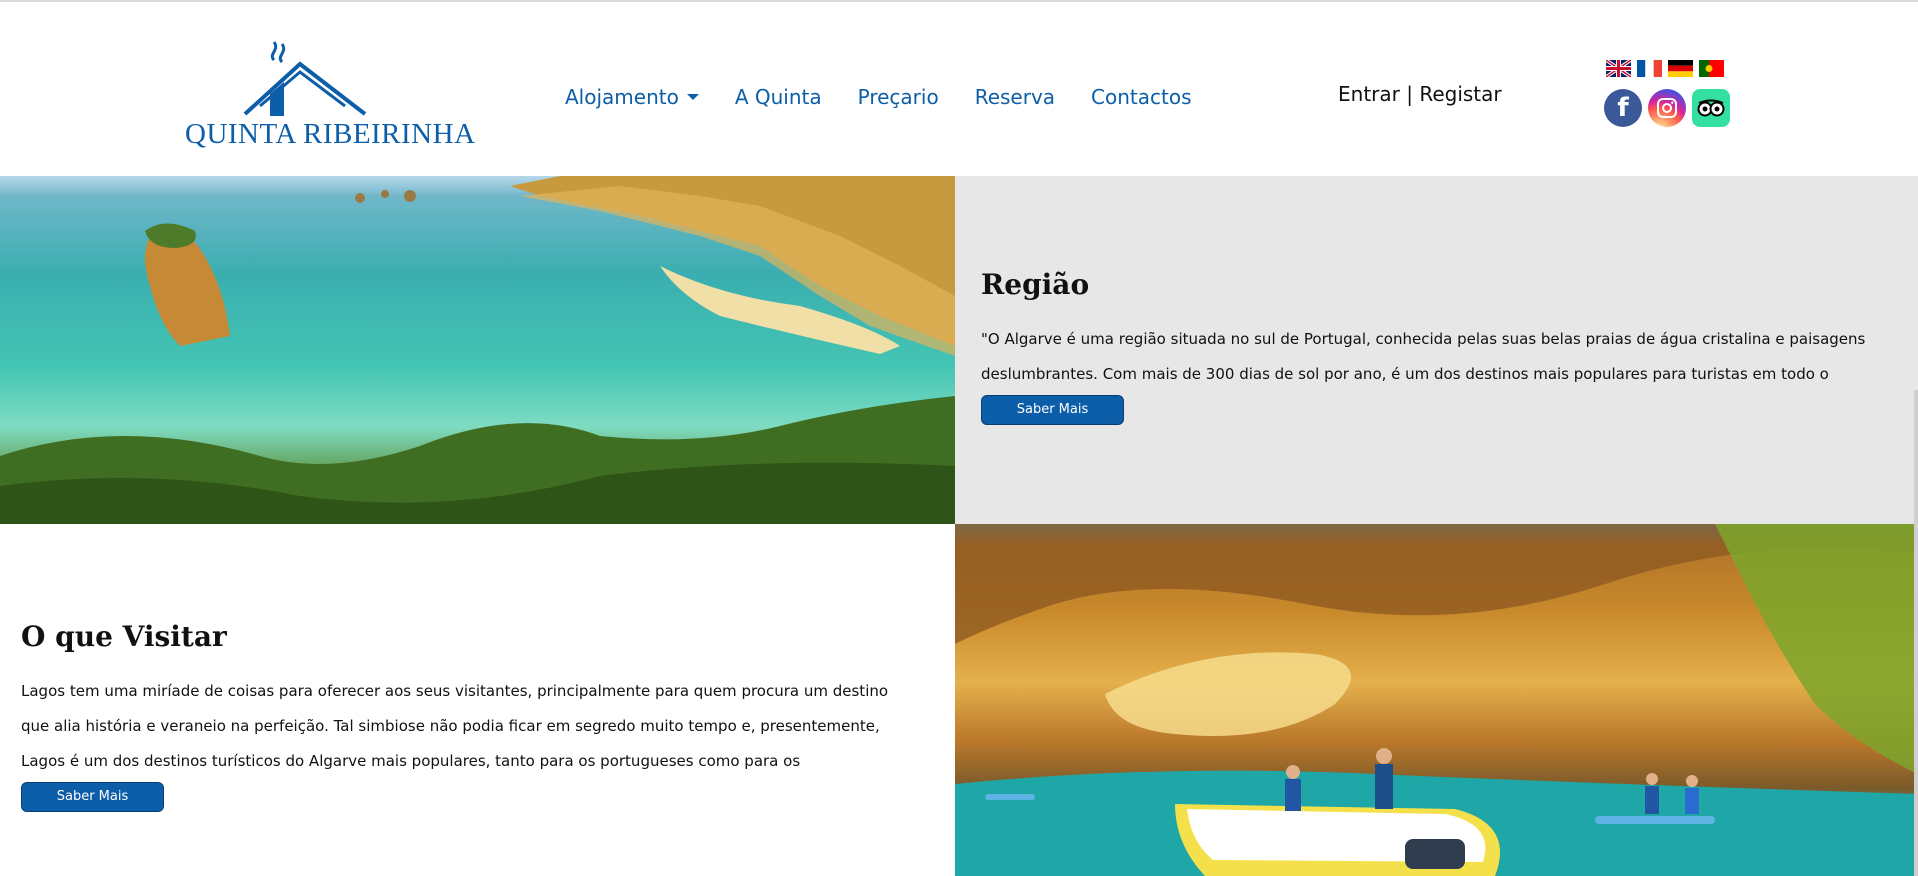  I want to click on visit-title: O que Visitar, so click(124, 636).